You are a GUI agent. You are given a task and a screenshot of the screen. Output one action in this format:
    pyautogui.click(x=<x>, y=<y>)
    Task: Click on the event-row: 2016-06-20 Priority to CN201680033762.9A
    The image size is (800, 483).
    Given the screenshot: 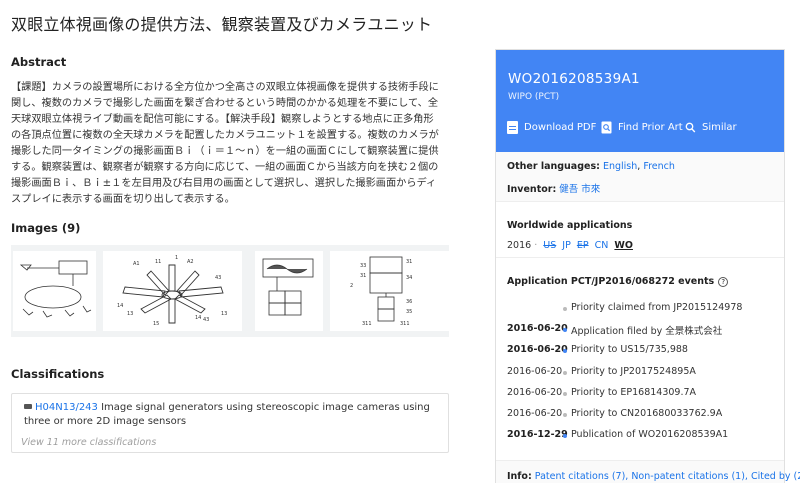 What is the action you would take?
    pyautogui.click(x=642, y=416)
    